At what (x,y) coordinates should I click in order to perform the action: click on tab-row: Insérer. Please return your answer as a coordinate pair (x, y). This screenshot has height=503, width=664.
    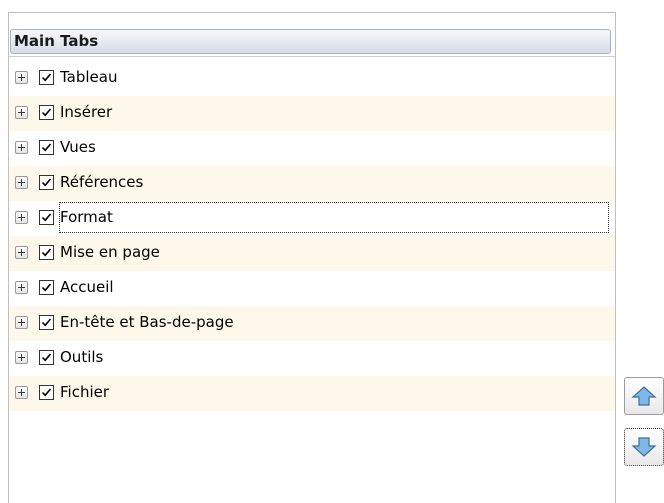
    Looking at the image, I should click on (312, 113).